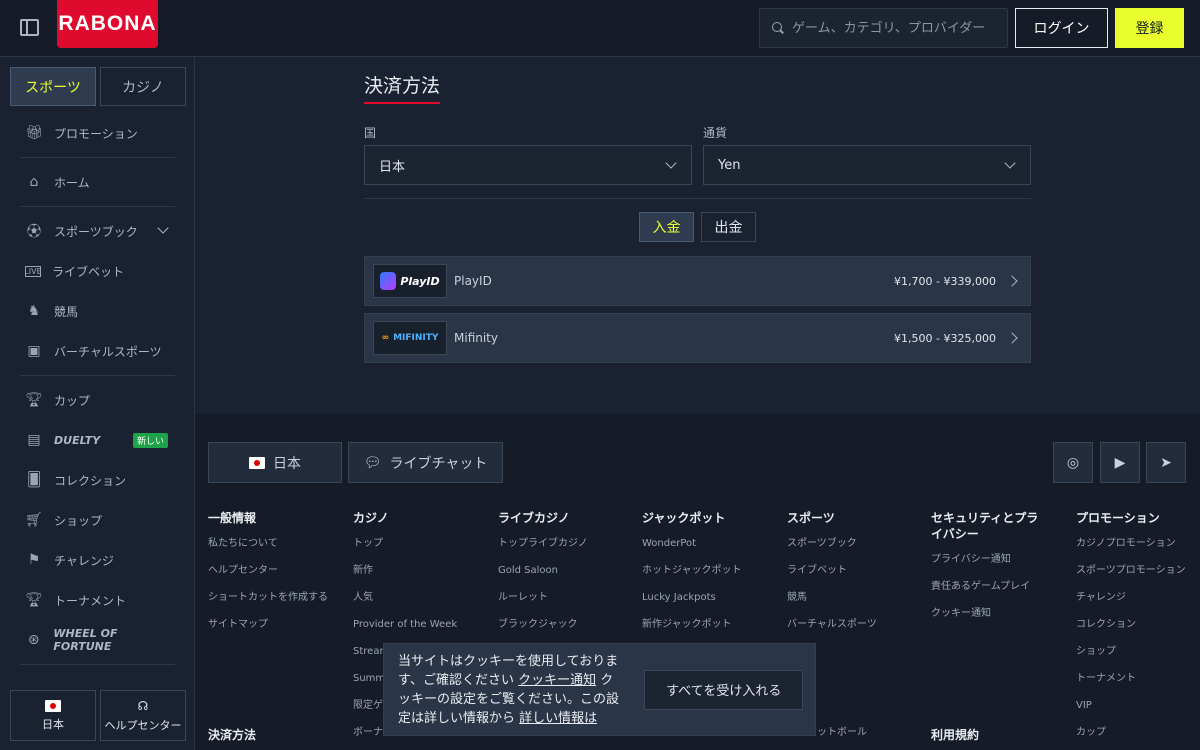 The image size is (1200, 750). I want to click on sidebar-item-sportsbook: ⚽︎ スポーツブック, so click(97, 231).